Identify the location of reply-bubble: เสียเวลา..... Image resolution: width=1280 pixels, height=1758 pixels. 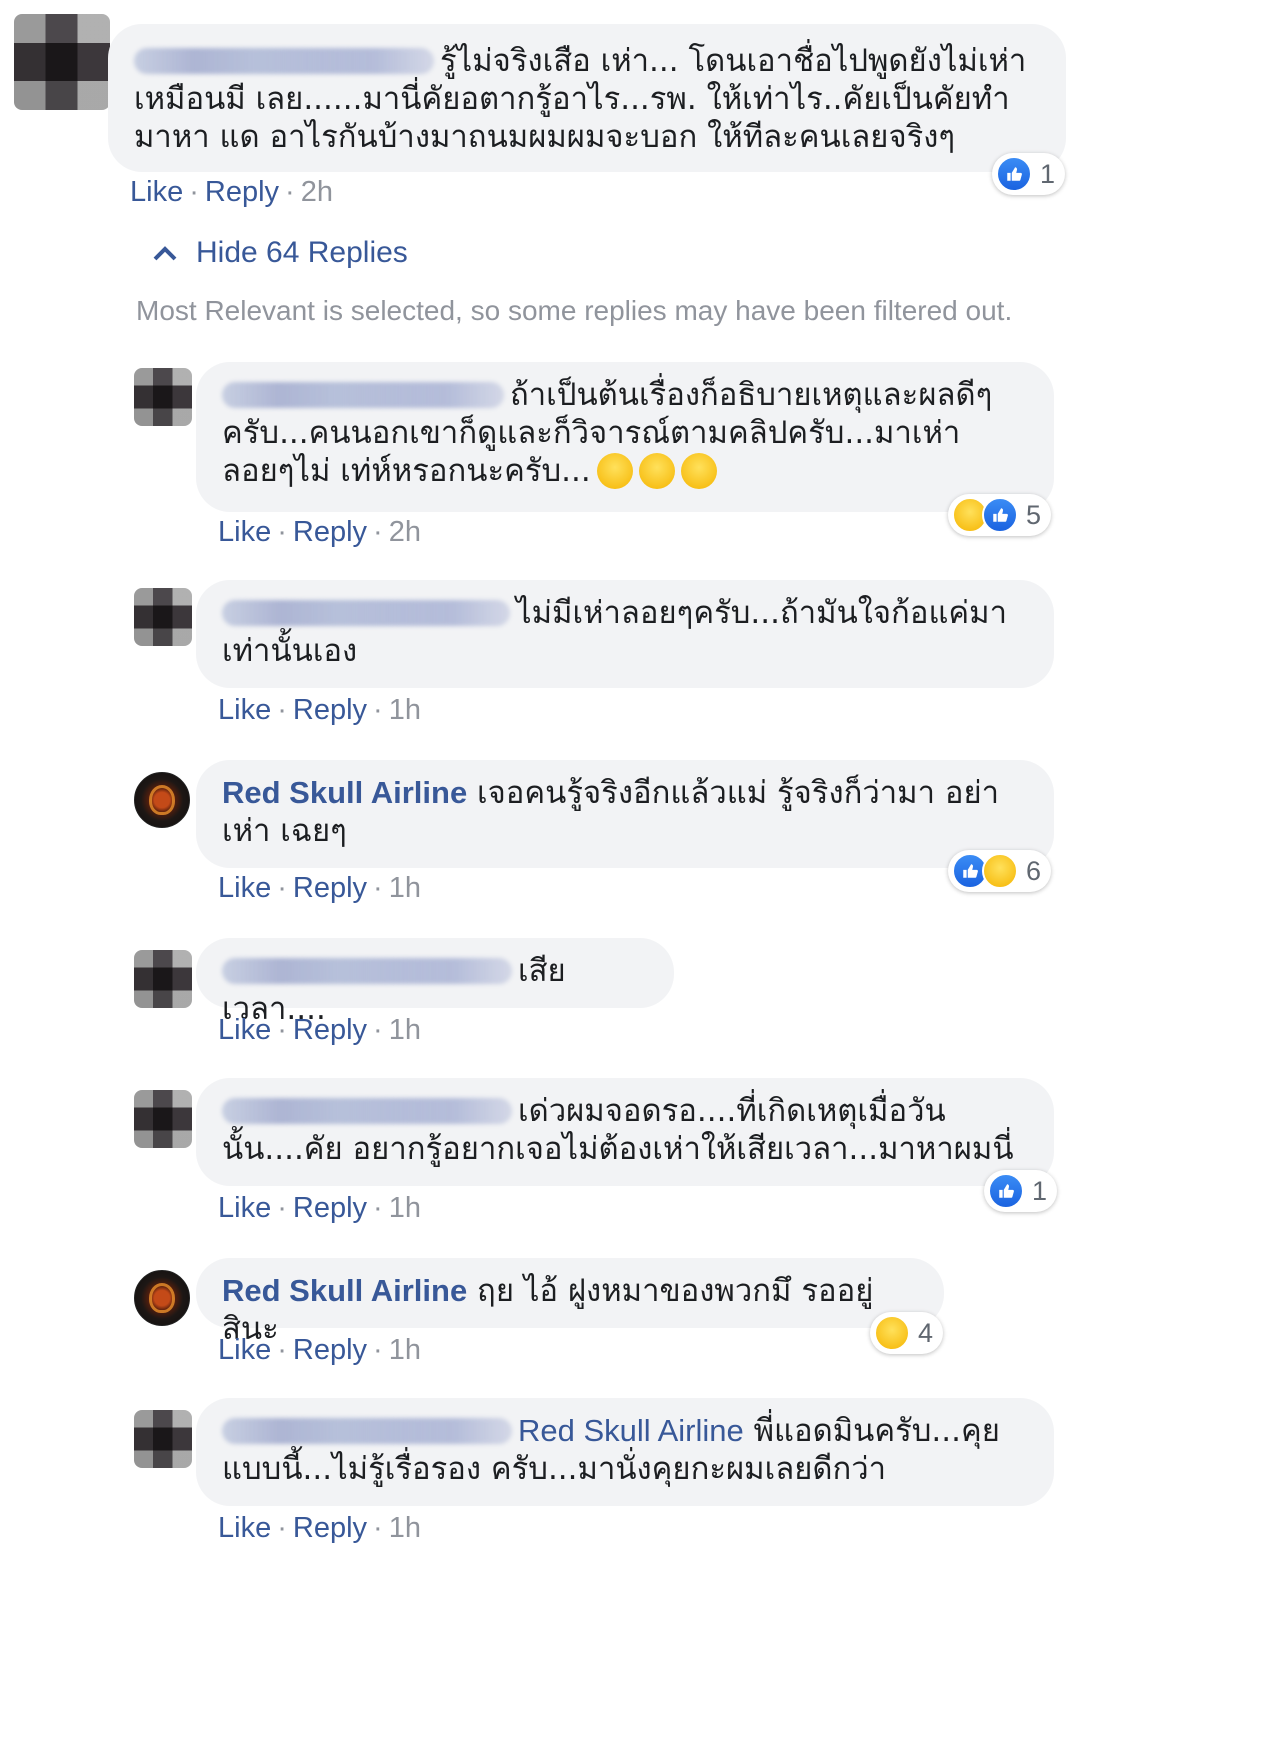
(435, 982).